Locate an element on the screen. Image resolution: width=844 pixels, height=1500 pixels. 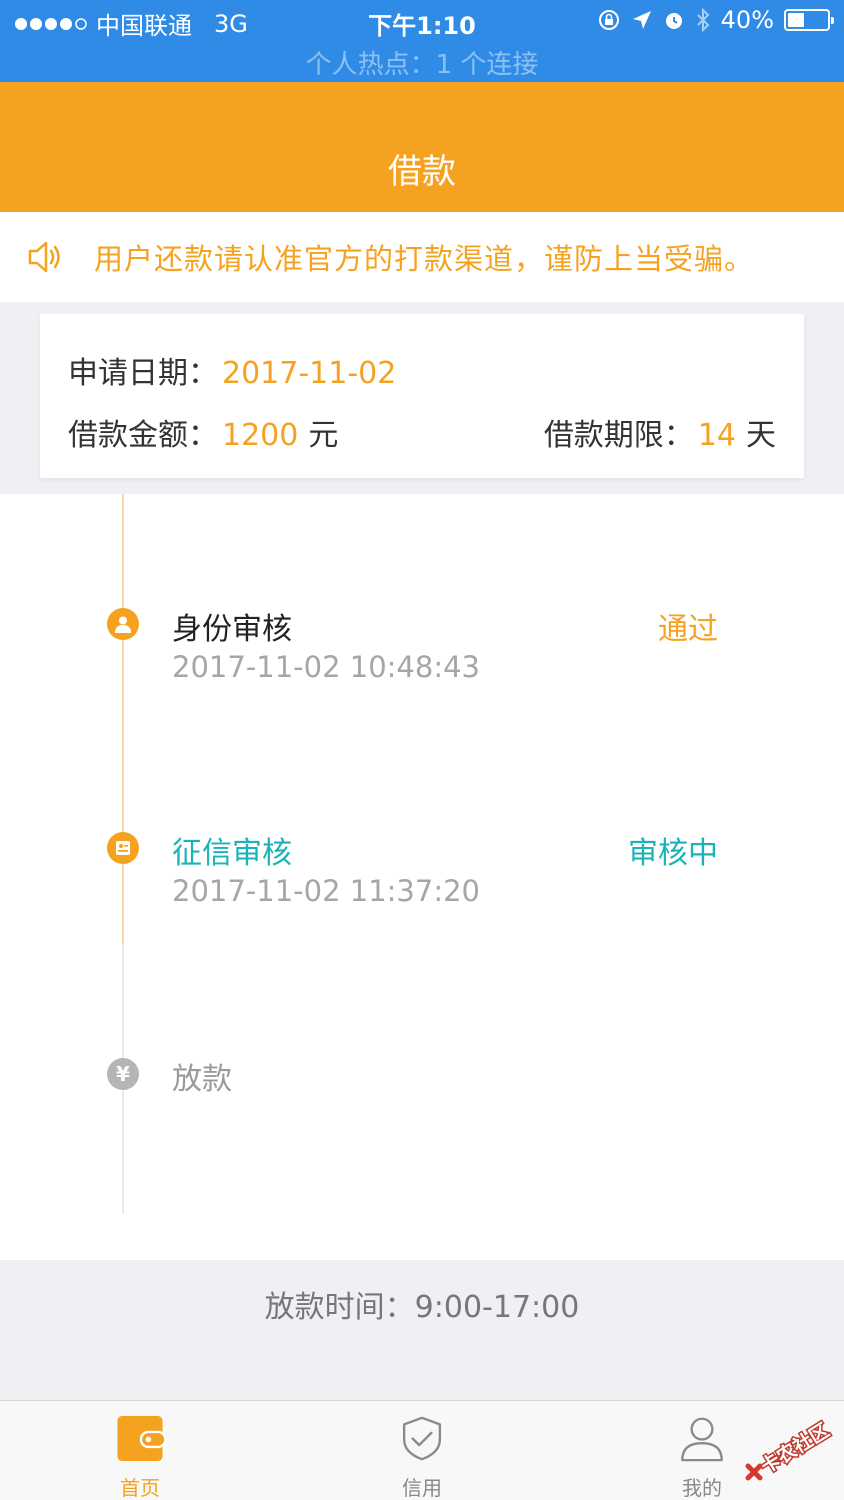
status-right: 40% is located at coordinates (715, 20).